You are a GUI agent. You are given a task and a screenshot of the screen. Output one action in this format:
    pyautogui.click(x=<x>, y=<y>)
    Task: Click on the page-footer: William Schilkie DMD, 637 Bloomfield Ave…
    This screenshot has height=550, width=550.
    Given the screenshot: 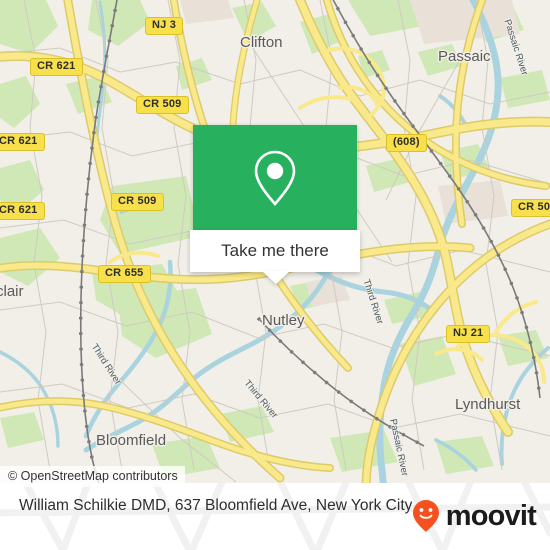 What is the action you would take?
    pyautogui.click(x=275, y=516)
    